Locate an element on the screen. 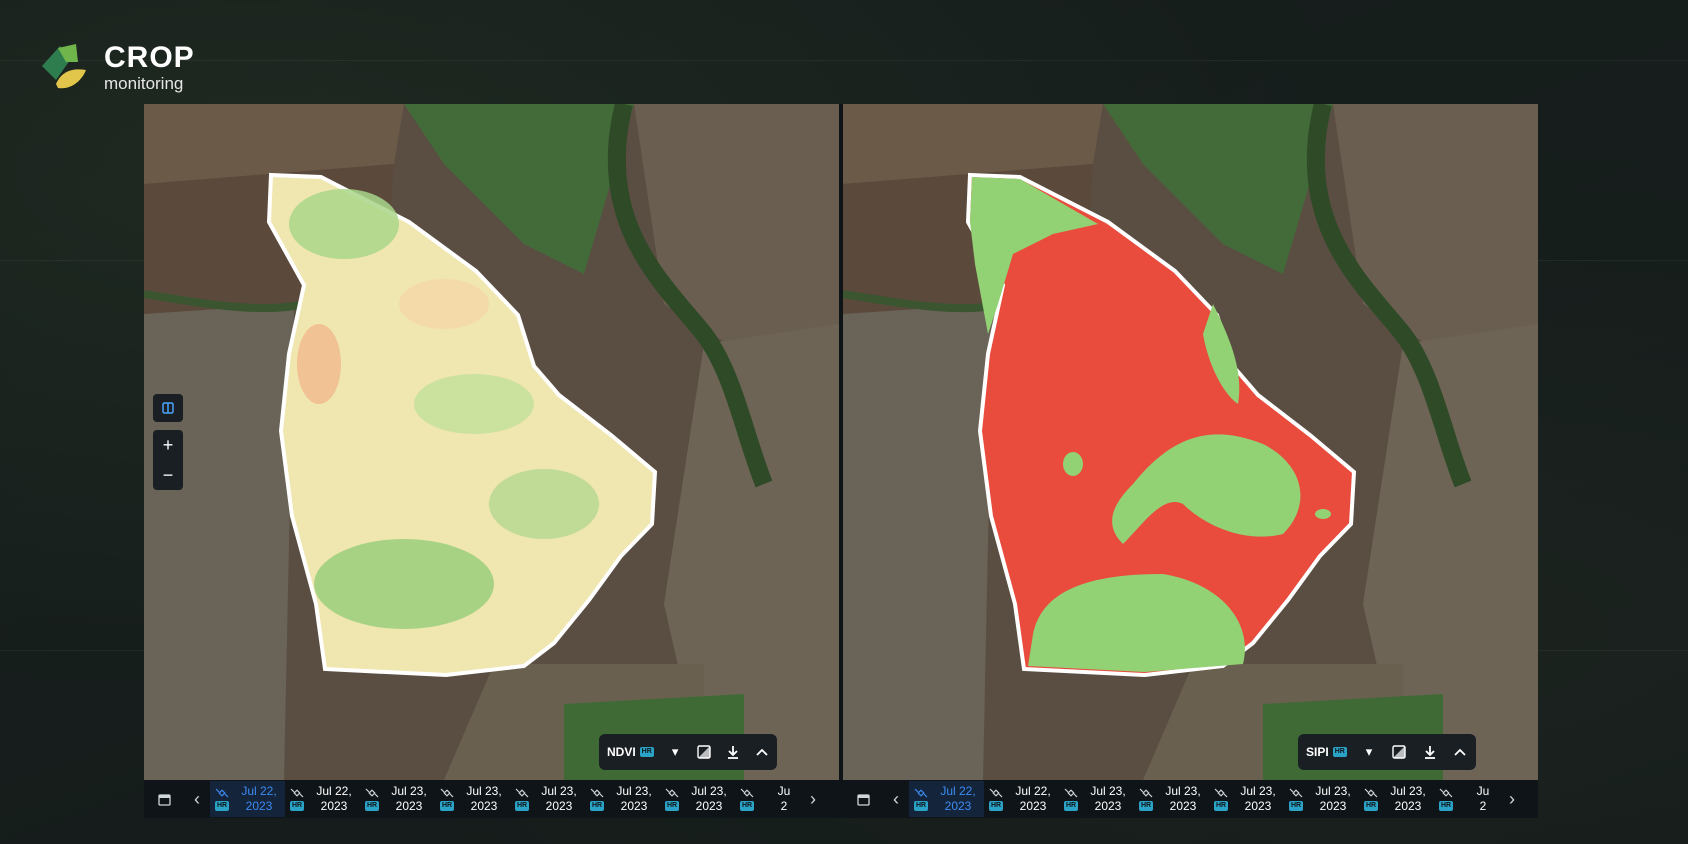 Image resolution: width=1688 pixels, height=844 pixels. zoom-controls: + − is located at coordinates (168, 460).